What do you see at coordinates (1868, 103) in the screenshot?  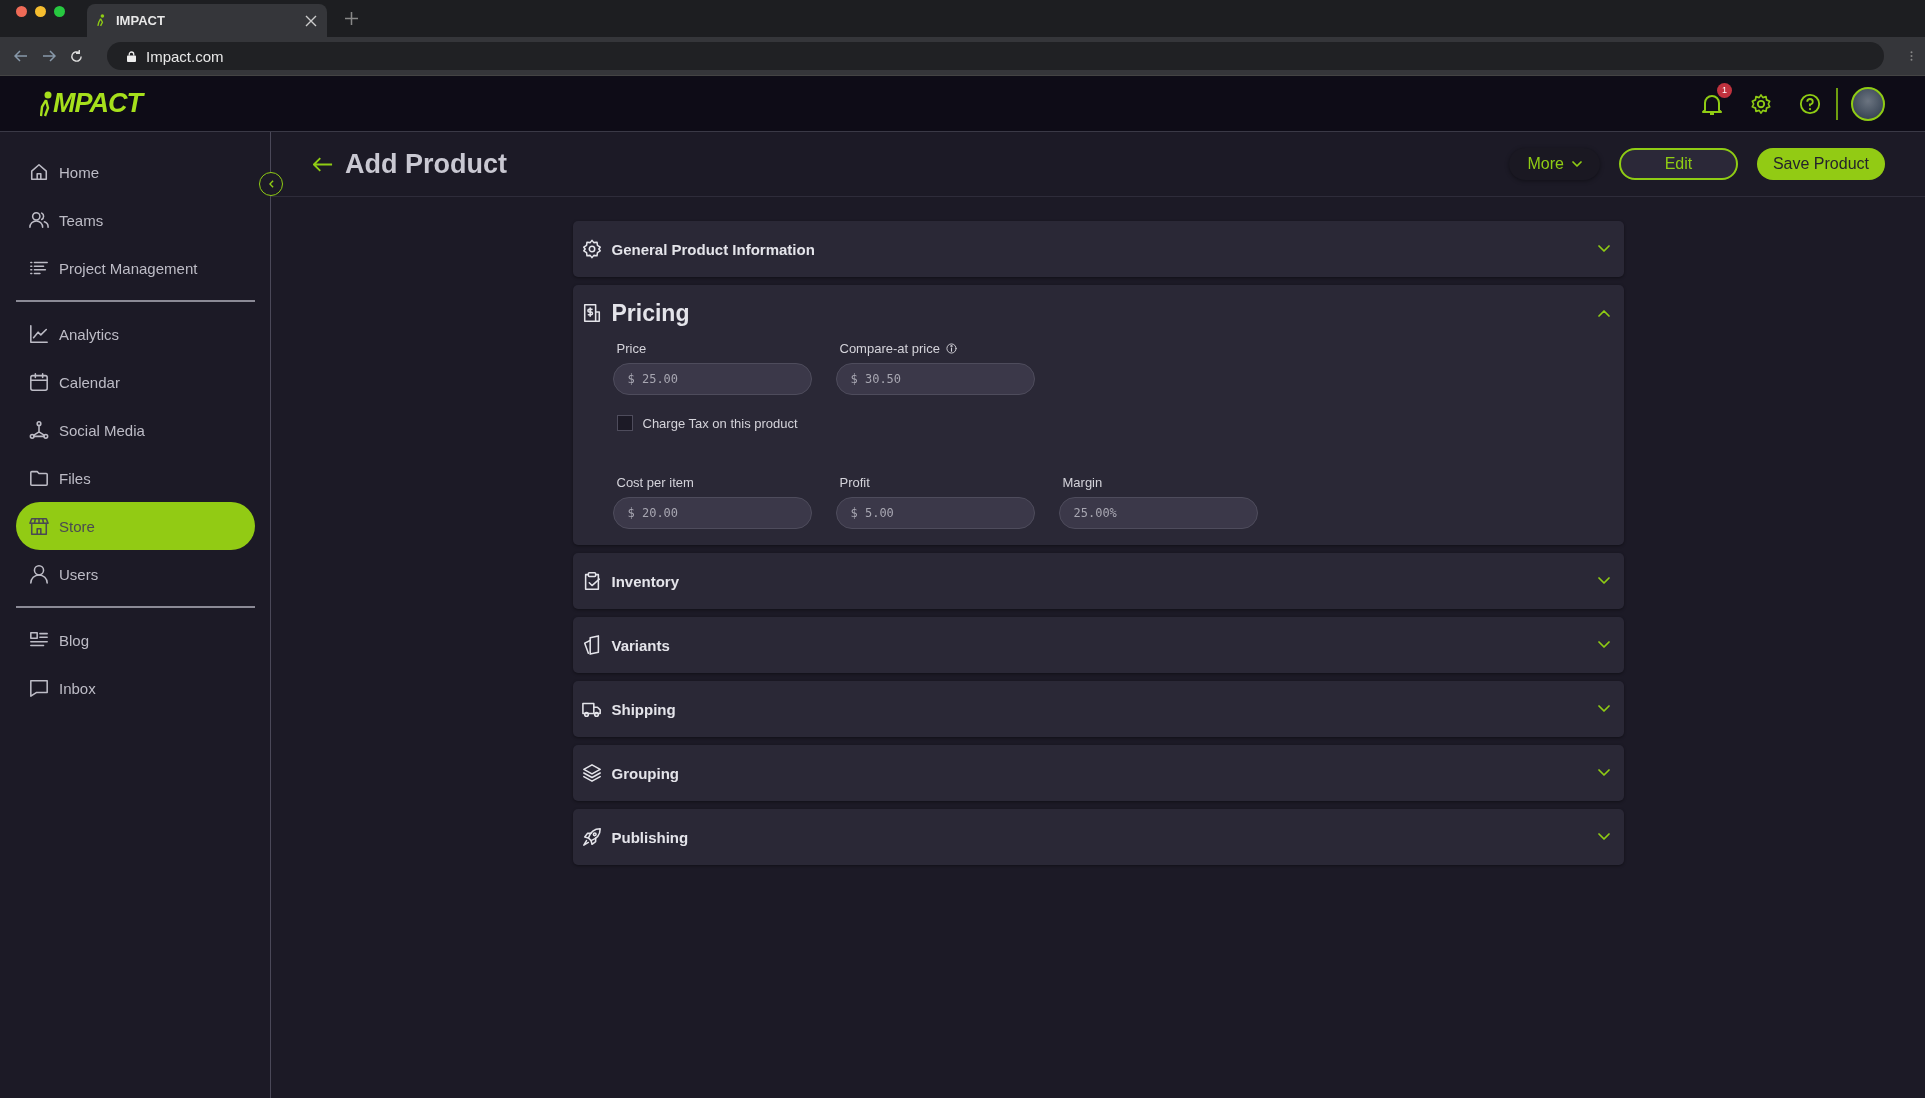 I see `avatar` at bounding box center [1868, 103].